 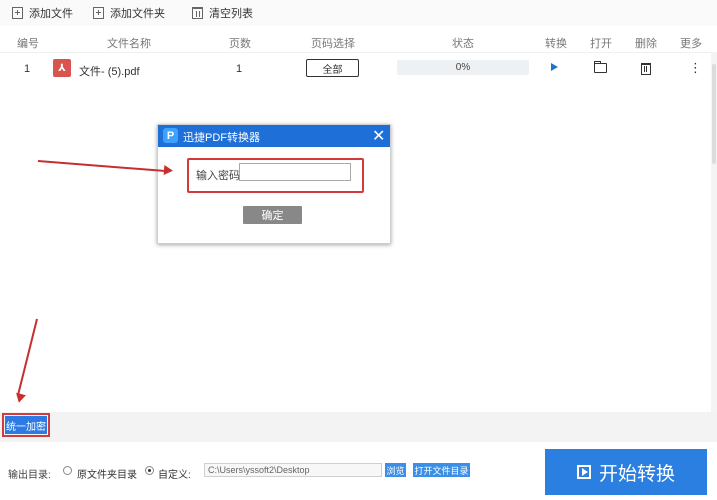 I want to click on add-file-button: 添加文件, so click(x=42, y=13).